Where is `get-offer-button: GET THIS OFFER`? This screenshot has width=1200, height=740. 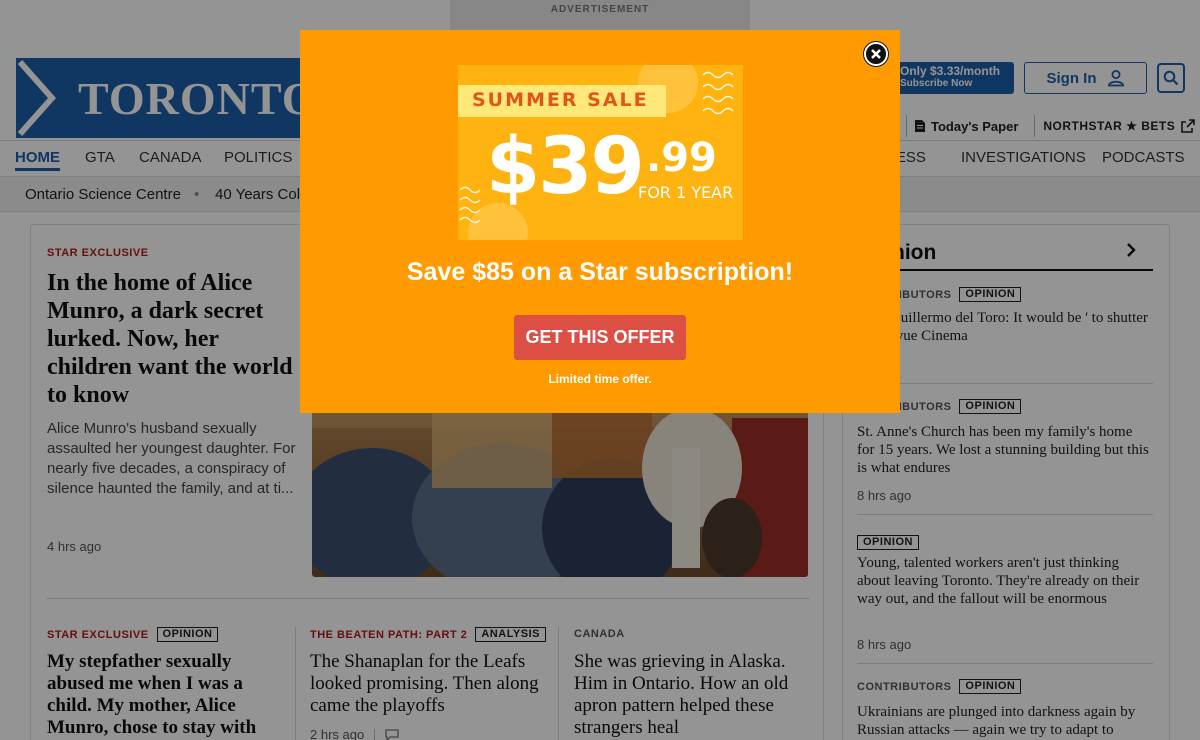
get-offer-button: GET THIS OFFER is located at coordinates (600, 337).